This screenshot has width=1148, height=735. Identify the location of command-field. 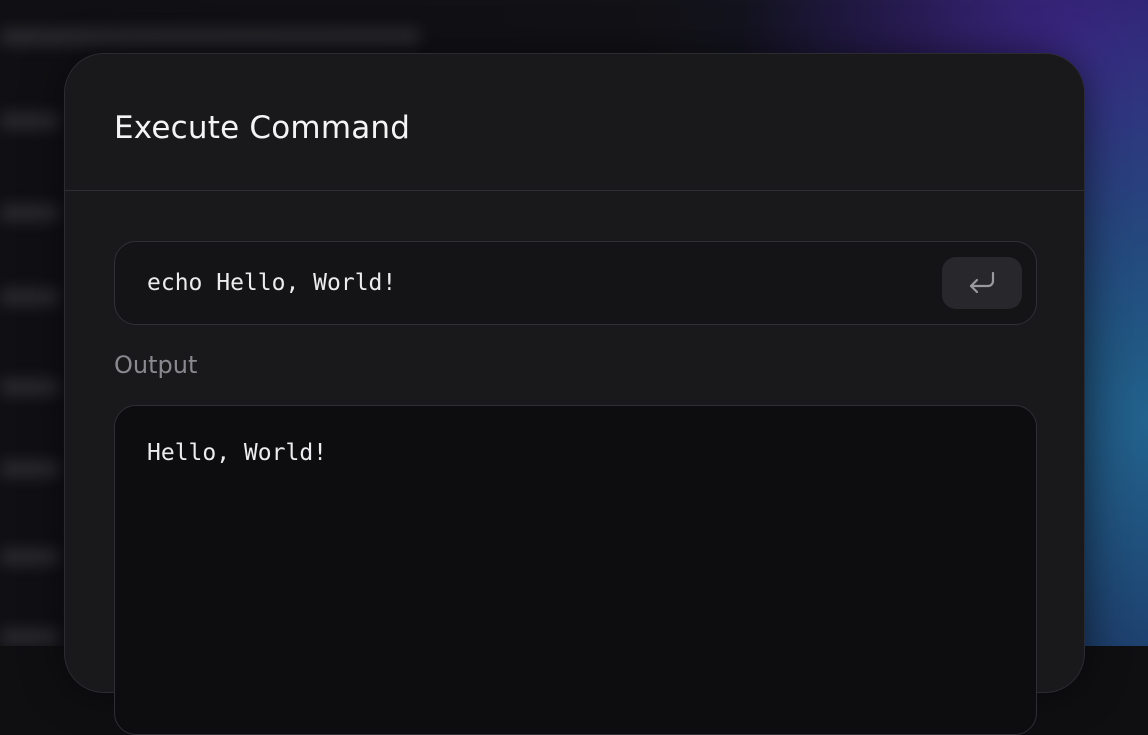
(575, 283).